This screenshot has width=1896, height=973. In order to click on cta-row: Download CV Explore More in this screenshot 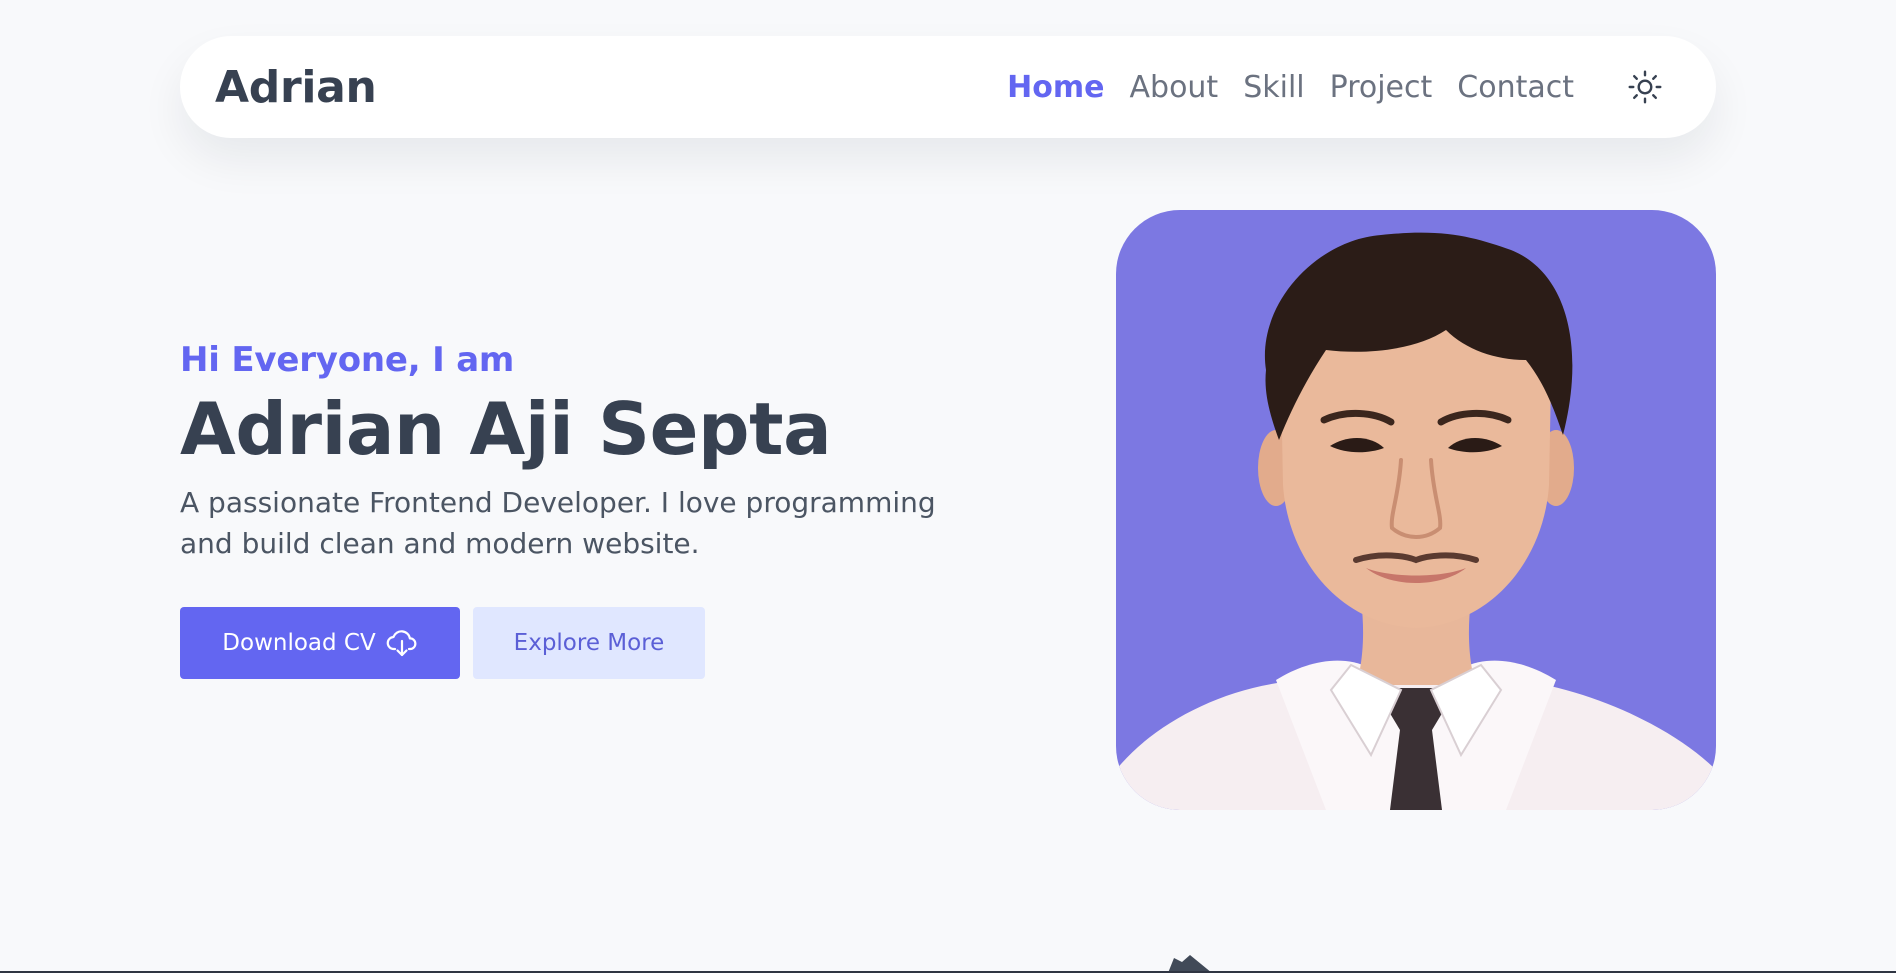, I will do `click(575, 643)`.